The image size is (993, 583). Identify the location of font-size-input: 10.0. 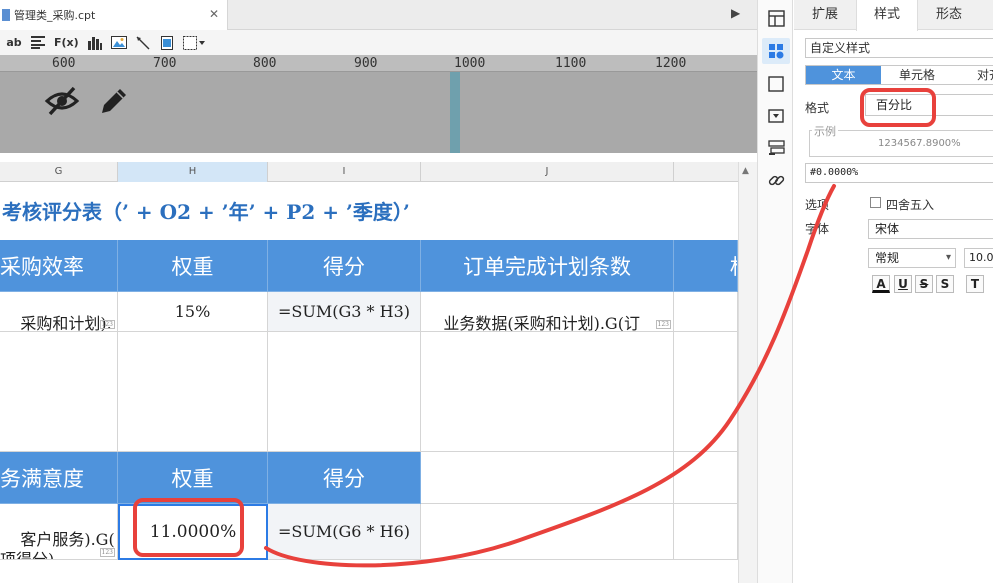
(978, 258).